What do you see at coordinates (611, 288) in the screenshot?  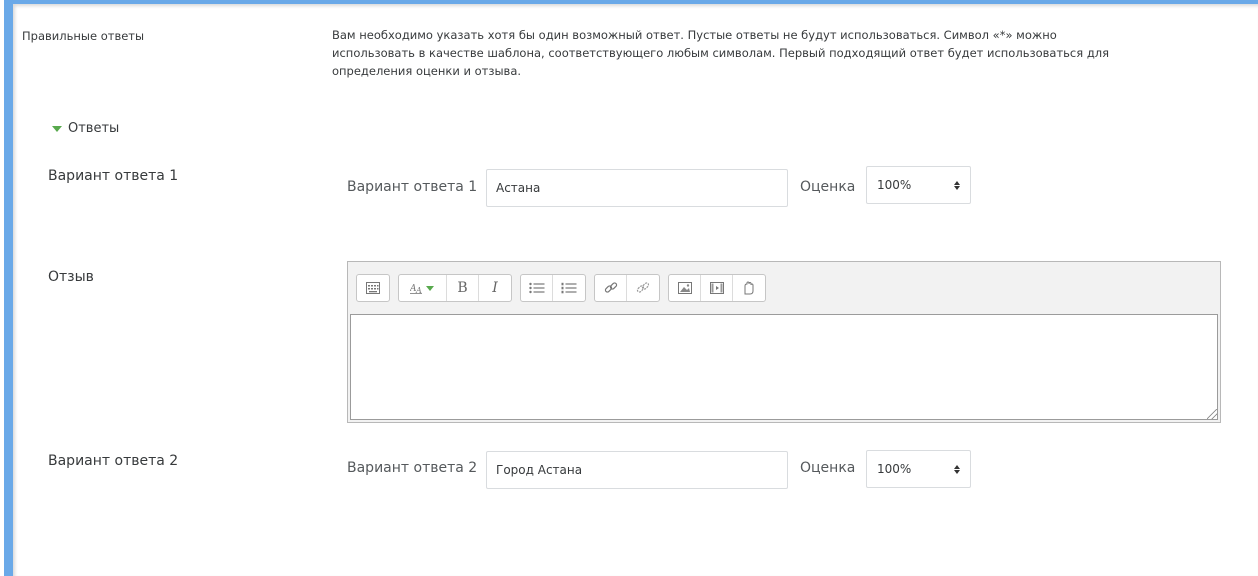 I see `link-icon` at bounding box center [611, 288].